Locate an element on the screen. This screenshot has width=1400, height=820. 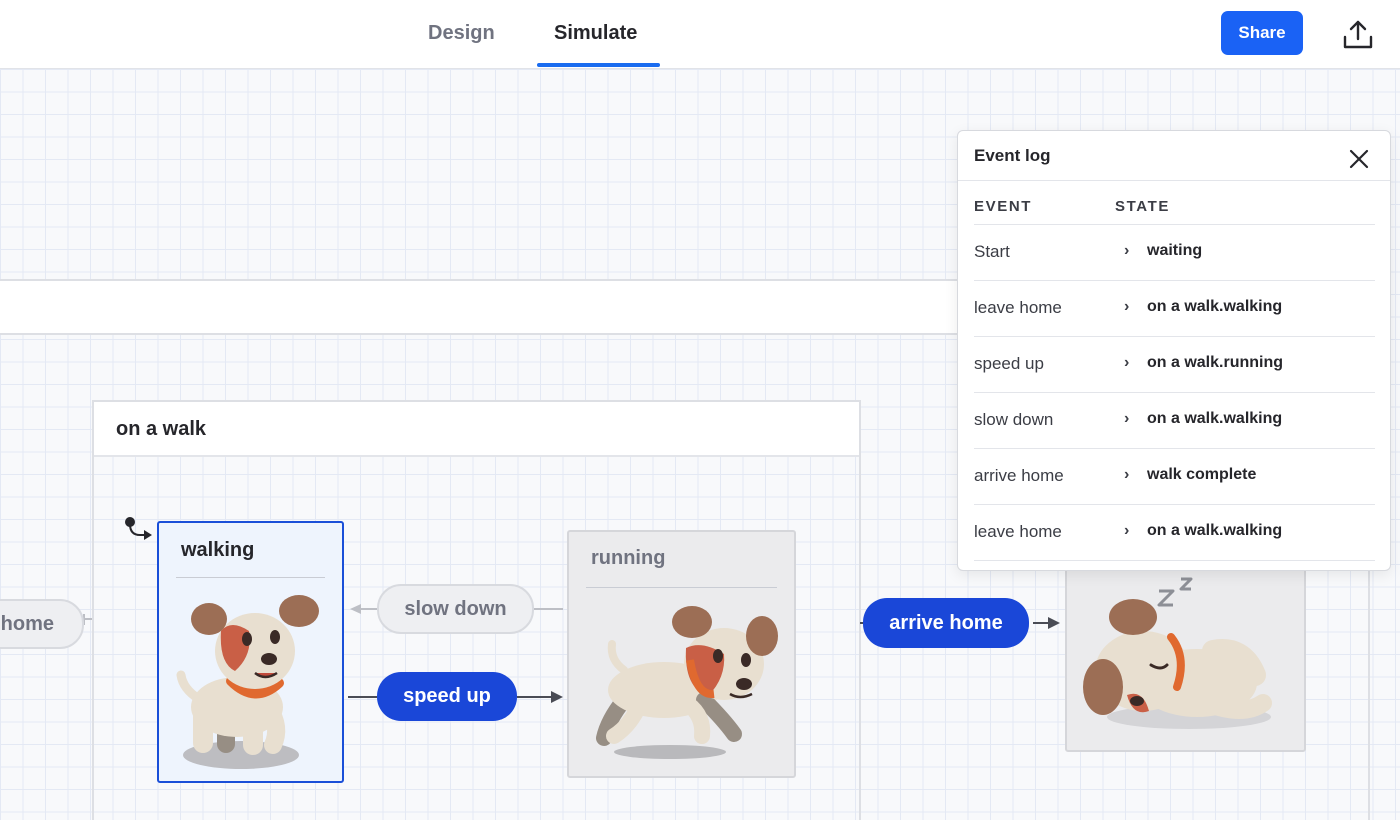
state-walking: walking is located at coordinates (250, 652).